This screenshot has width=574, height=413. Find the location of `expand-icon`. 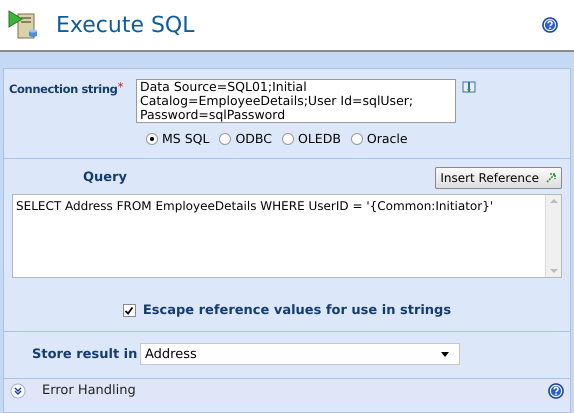

expand-icon is located at coordinates (18, 390).